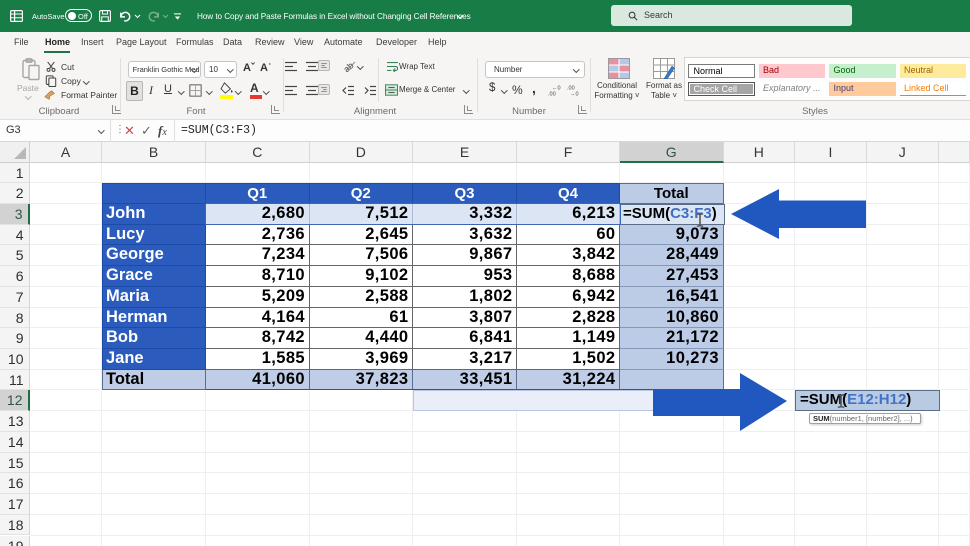 The image size is (970, 546). I want to click on svg-text: .00, so click(552, 94).